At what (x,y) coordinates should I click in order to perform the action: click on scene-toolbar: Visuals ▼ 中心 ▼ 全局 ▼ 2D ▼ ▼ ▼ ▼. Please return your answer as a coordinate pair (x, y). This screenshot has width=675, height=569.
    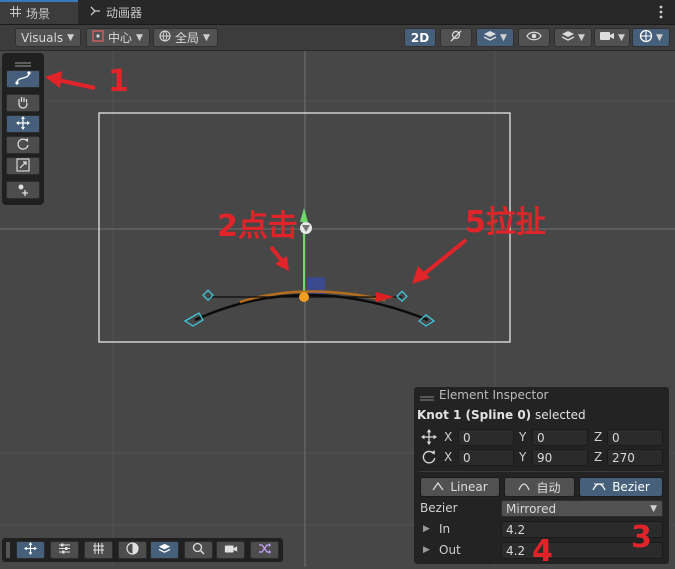
    Looking at the image, I should click on (337, 38).